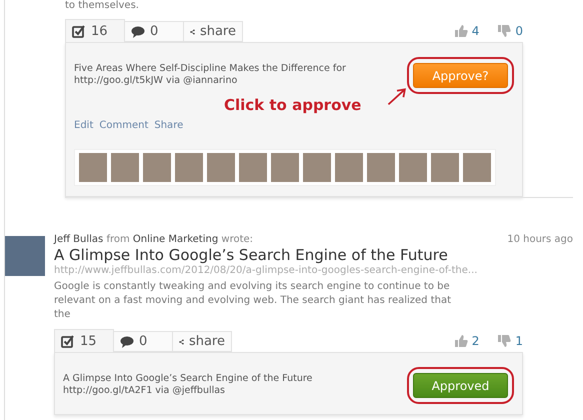 The width and height of the screenshot is (583, 420). What do you see at coordinates (519, 31) in the screenshot?
I see `dislike-count: 0` at bounding box center [519, 31].